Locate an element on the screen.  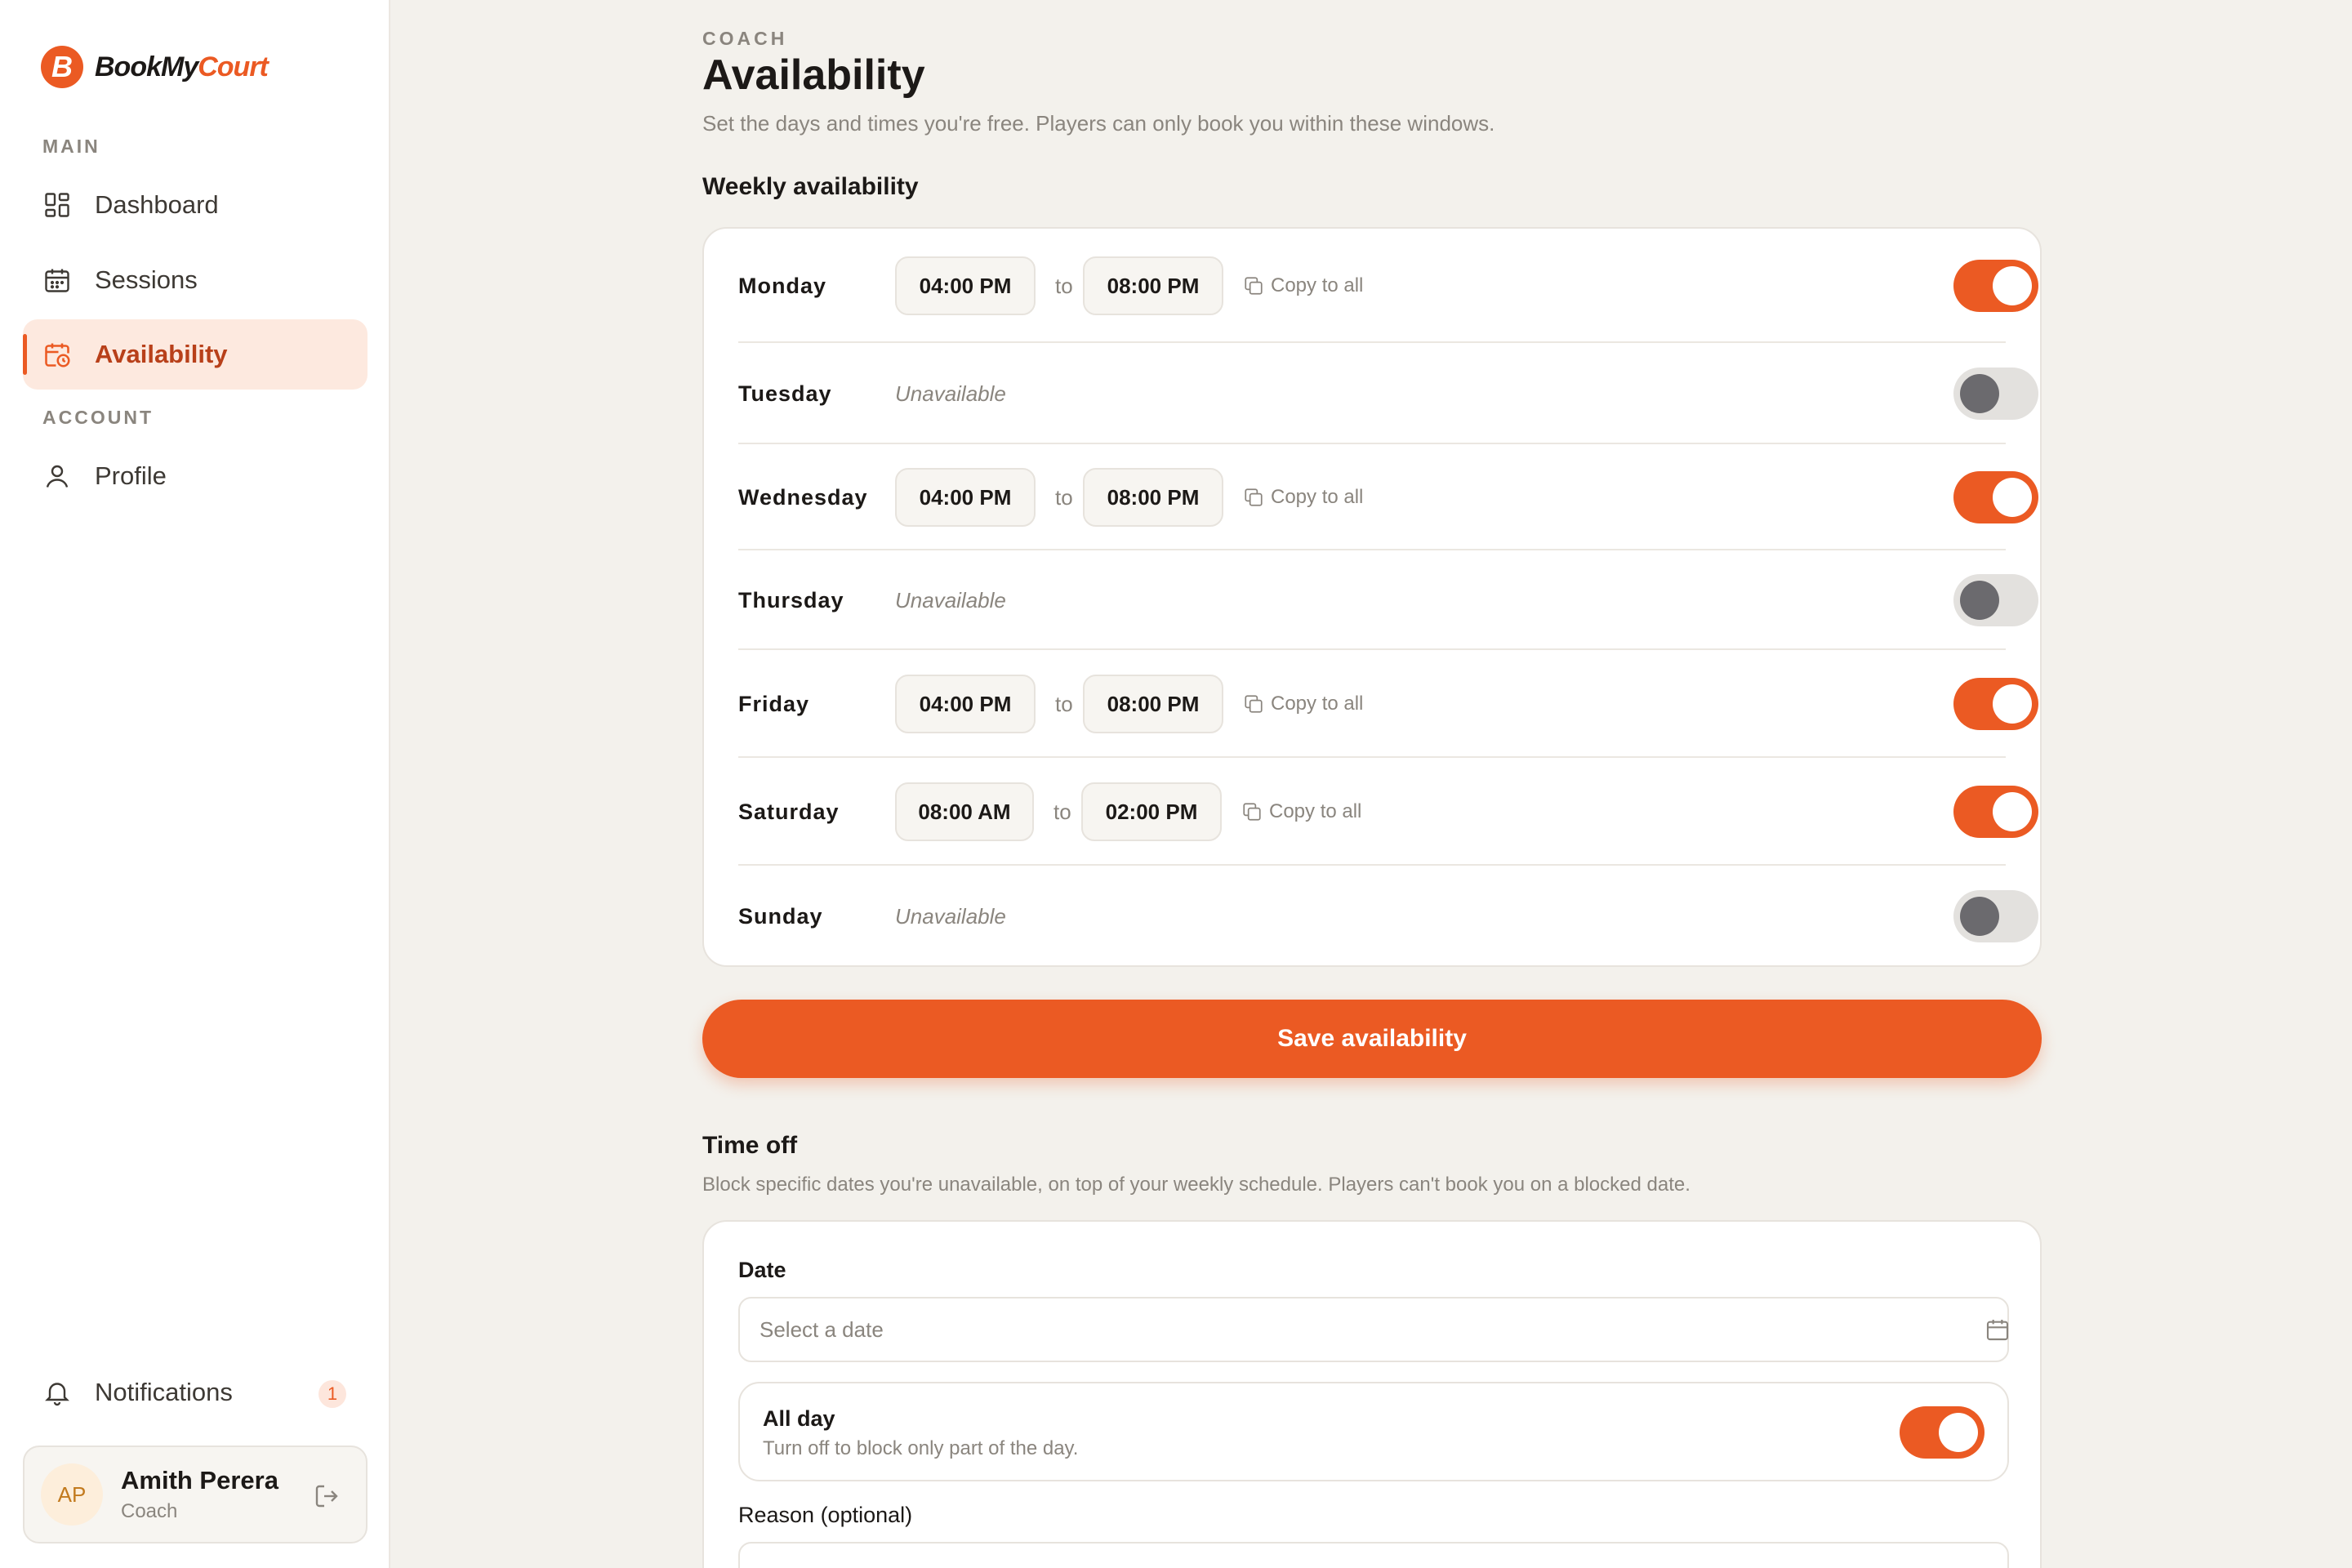
page-eyebrow: COACH is located at coordinates (745, 38).